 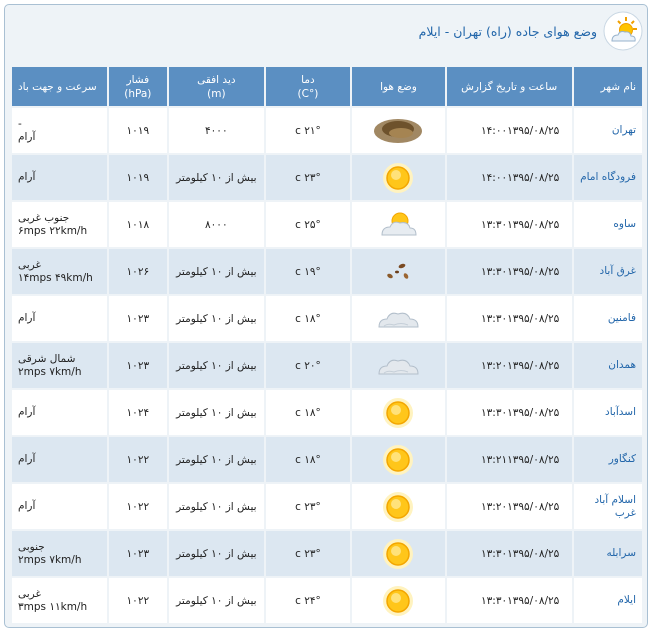 What do you see at coordinates (216, 86) in the screenshot?
I see `column-header-visibility: دید افقی (m)` at bounding box center [216, 86].